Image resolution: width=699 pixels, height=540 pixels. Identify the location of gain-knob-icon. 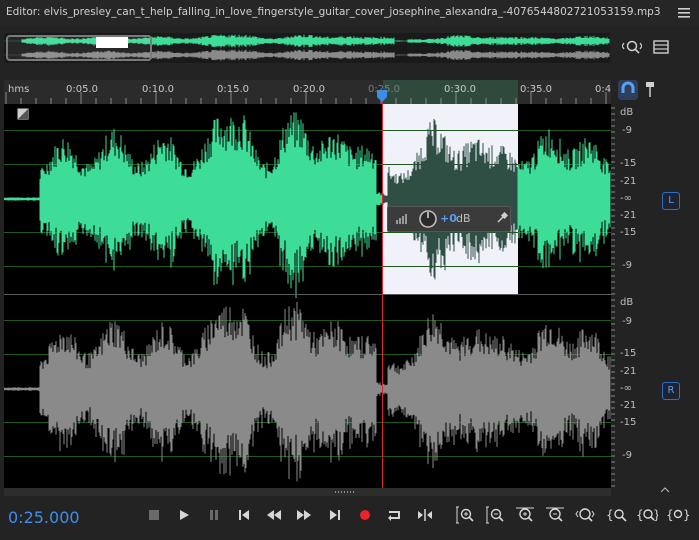
(428, 219).